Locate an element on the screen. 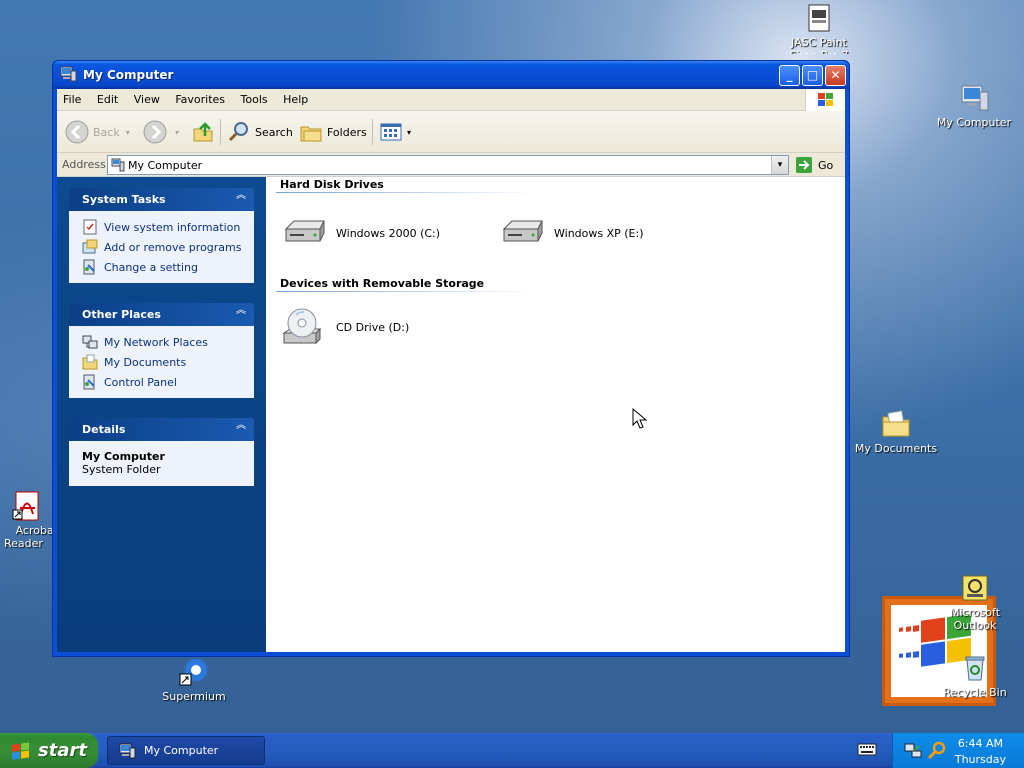 The width and height of the screenshot is (1024, 768). desktop-icon-supermium: Supermium is located at coordinates (194, 679).